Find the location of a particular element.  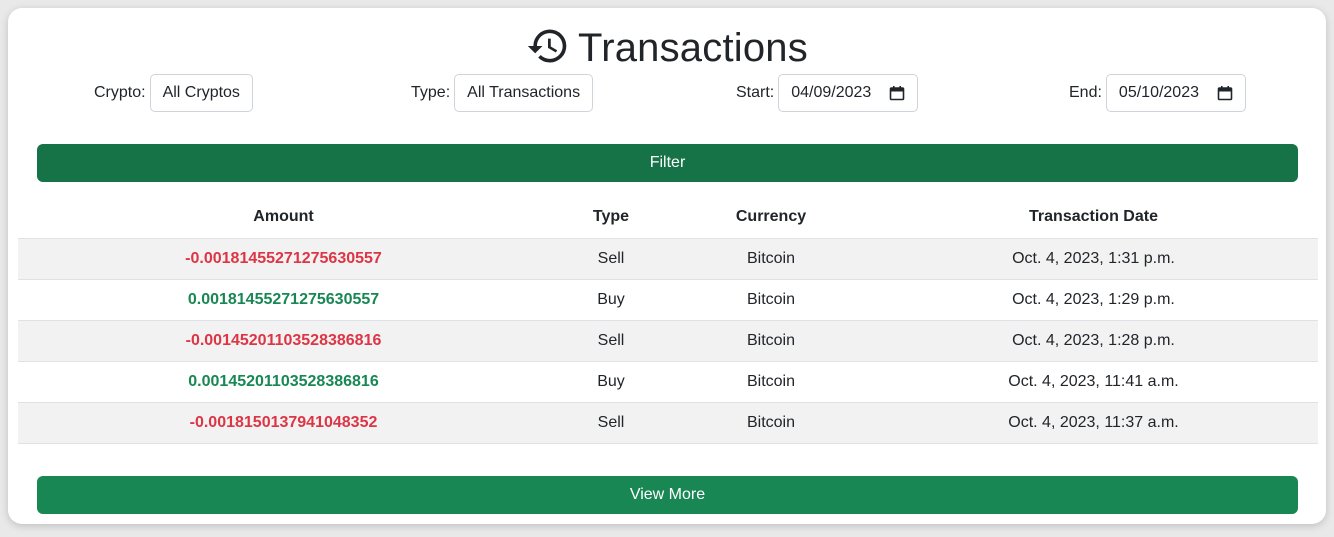

page-title: Transactions is located at coordinates (693, 47).